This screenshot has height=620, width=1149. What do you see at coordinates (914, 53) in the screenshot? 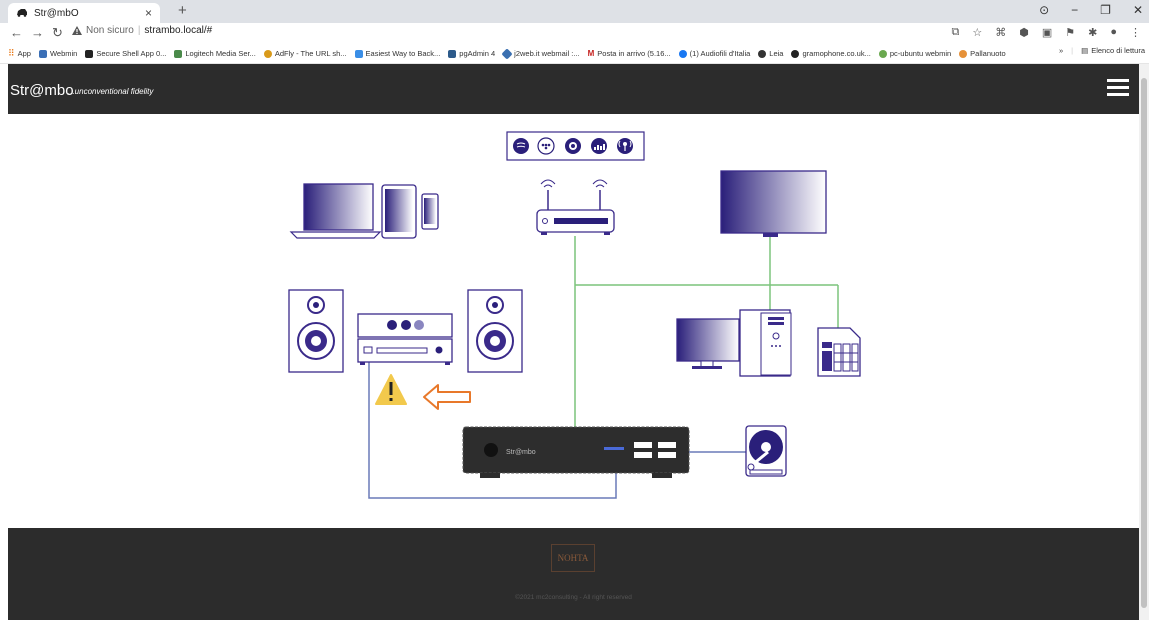
I see `bookmark-item: pc-ubuntu webmin` at bounding box center [914, 53].